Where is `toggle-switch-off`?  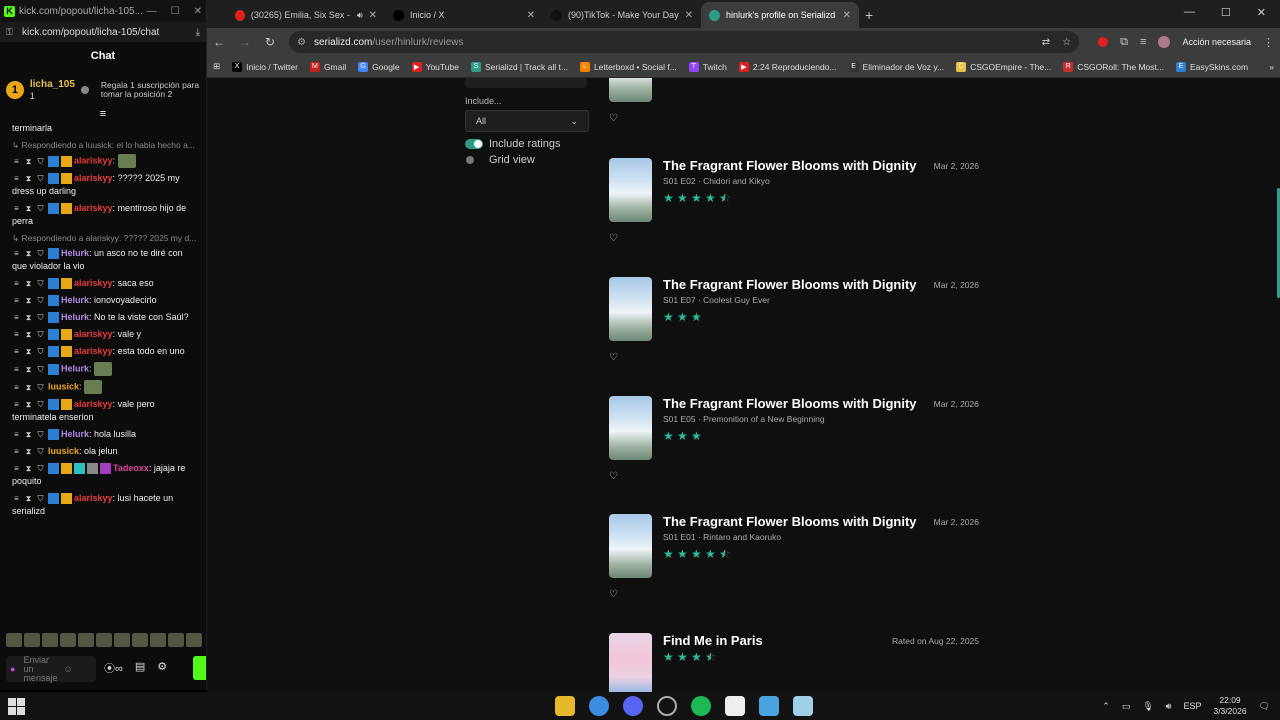 toggle-switch-off is located at coordinates (474, 160).